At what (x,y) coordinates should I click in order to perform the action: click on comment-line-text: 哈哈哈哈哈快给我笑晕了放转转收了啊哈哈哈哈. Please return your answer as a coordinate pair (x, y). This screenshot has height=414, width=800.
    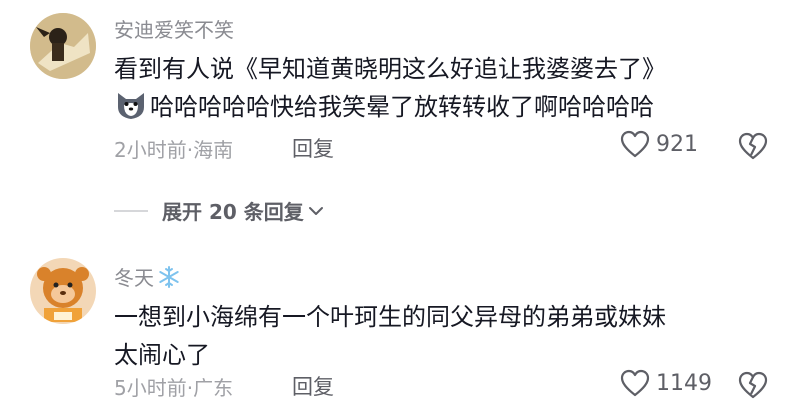
    Looking at the image, I should click on (402, 107).